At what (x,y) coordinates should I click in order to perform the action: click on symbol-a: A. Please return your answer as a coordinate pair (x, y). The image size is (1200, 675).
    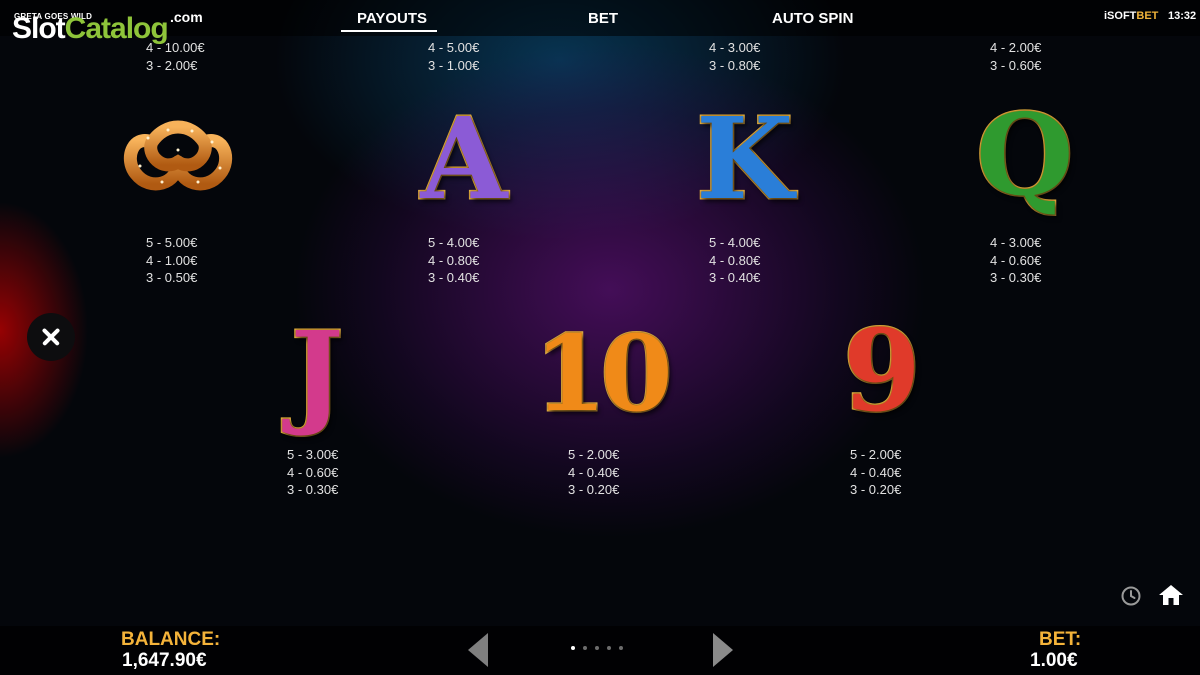
    Looking at the image, I should click on (464, 159).